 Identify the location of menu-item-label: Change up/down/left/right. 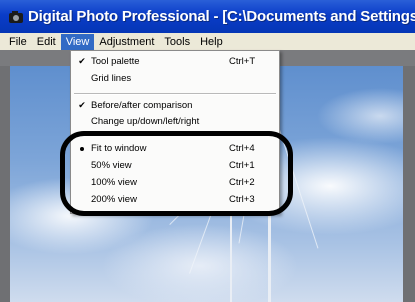
(145, 121).